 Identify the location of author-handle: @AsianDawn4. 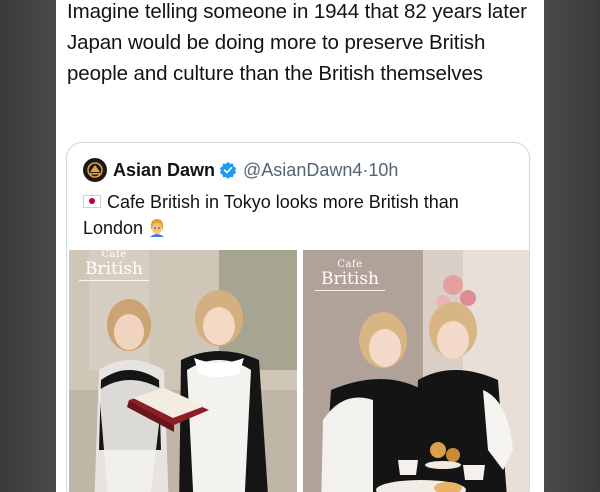
(302, 170).